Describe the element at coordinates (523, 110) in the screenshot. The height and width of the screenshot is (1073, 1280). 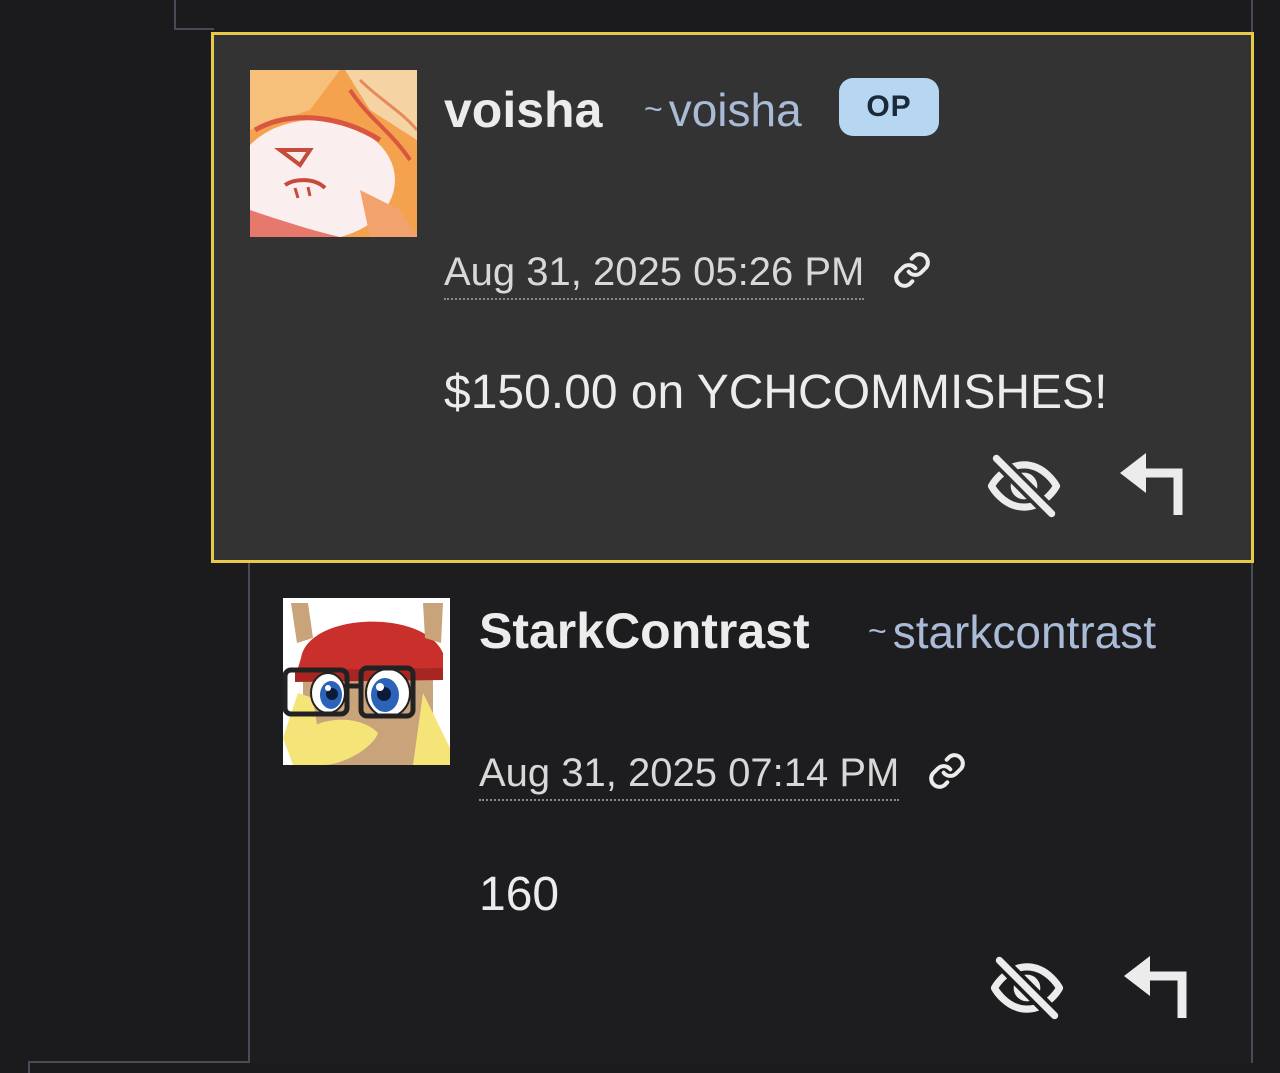
I see `username: voisha` at that location.